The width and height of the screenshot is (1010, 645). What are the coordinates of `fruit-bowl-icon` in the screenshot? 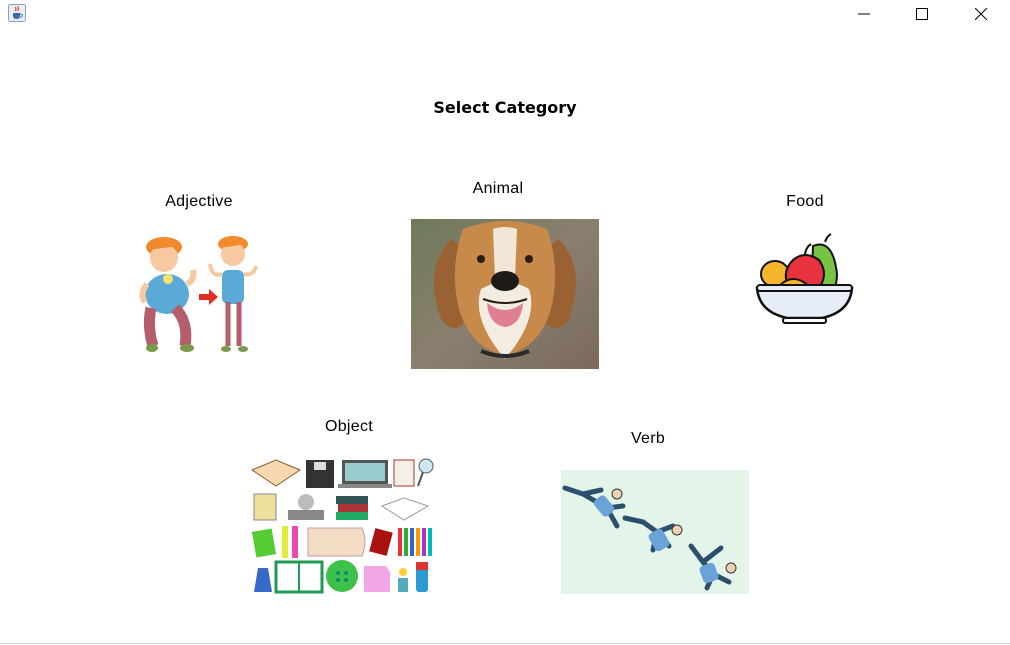 It's located at (804, 278).